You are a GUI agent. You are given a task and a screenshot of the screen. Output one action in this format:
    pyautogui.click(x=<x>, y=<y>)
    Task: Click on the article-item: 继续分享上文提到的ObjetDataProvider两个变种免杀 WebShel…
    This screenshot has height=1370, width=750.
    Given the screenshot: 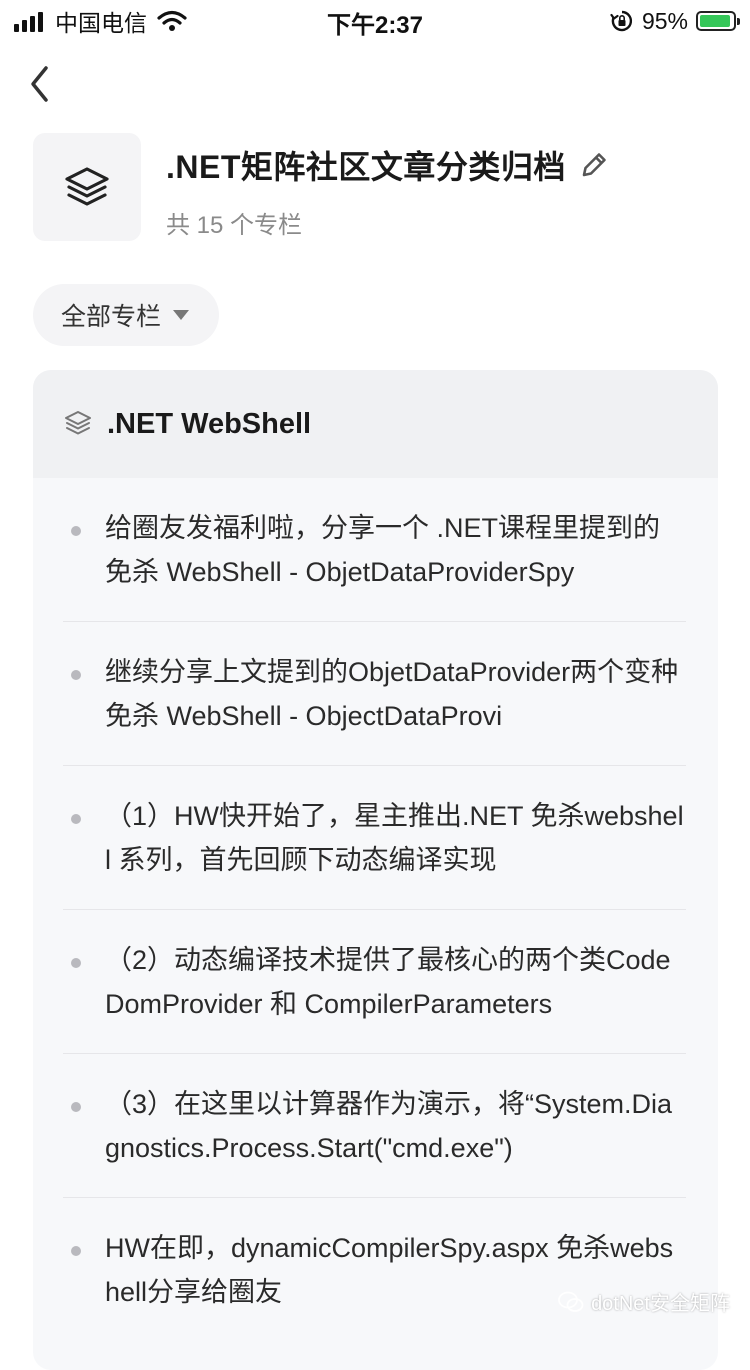 What is the action you would take?
    pyautogui.click(x=374, y=694)
    